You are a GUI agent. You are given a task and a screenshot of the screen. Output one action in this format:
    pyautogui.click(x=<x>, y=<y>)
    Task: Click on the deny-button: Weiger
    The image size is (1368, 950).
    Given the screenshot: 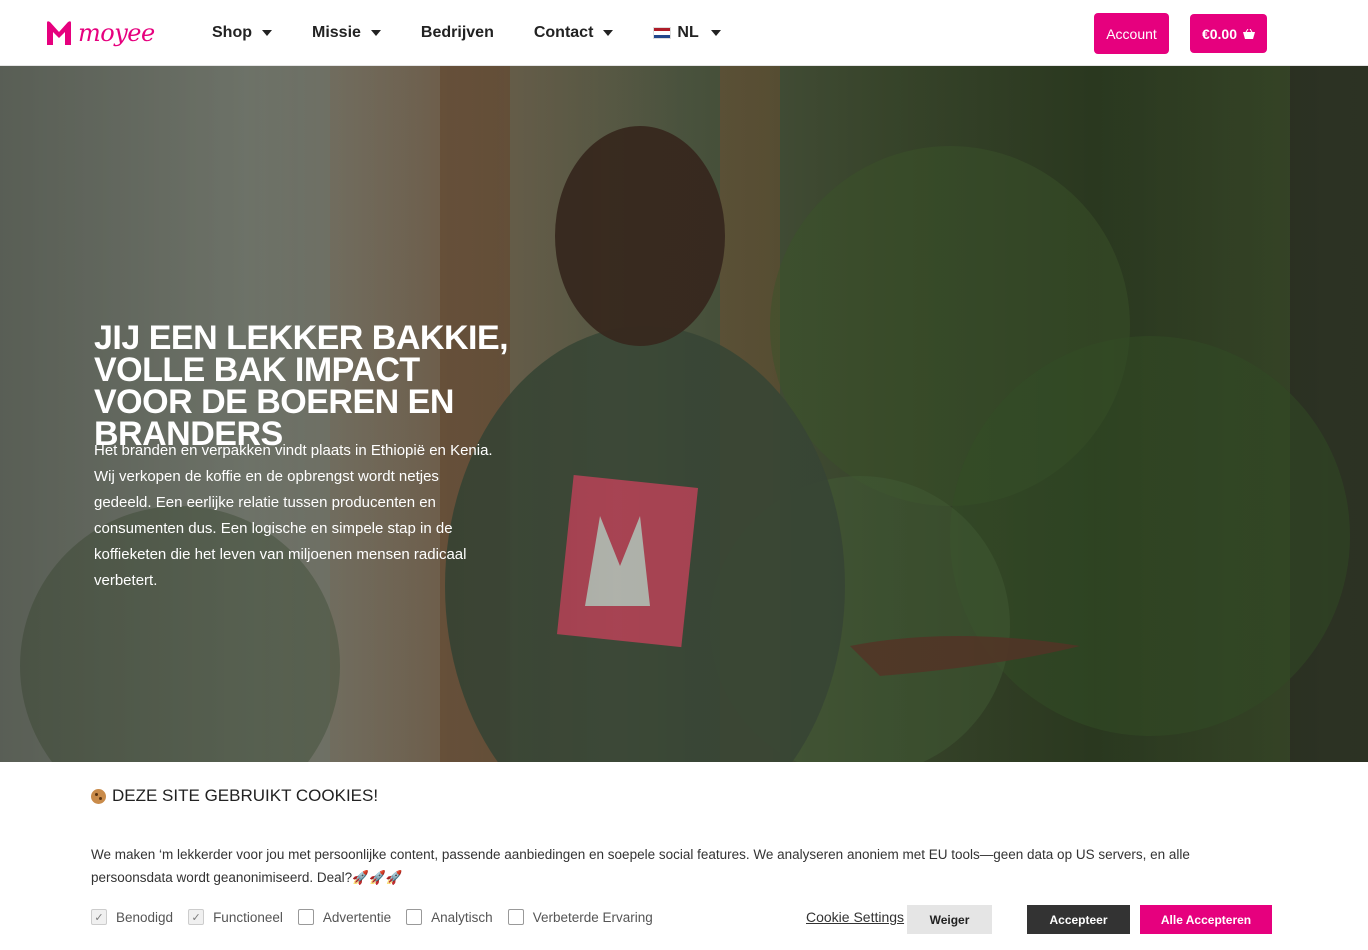 What is the action you would take?
    pyautogui.click(x=949, y=919)
    